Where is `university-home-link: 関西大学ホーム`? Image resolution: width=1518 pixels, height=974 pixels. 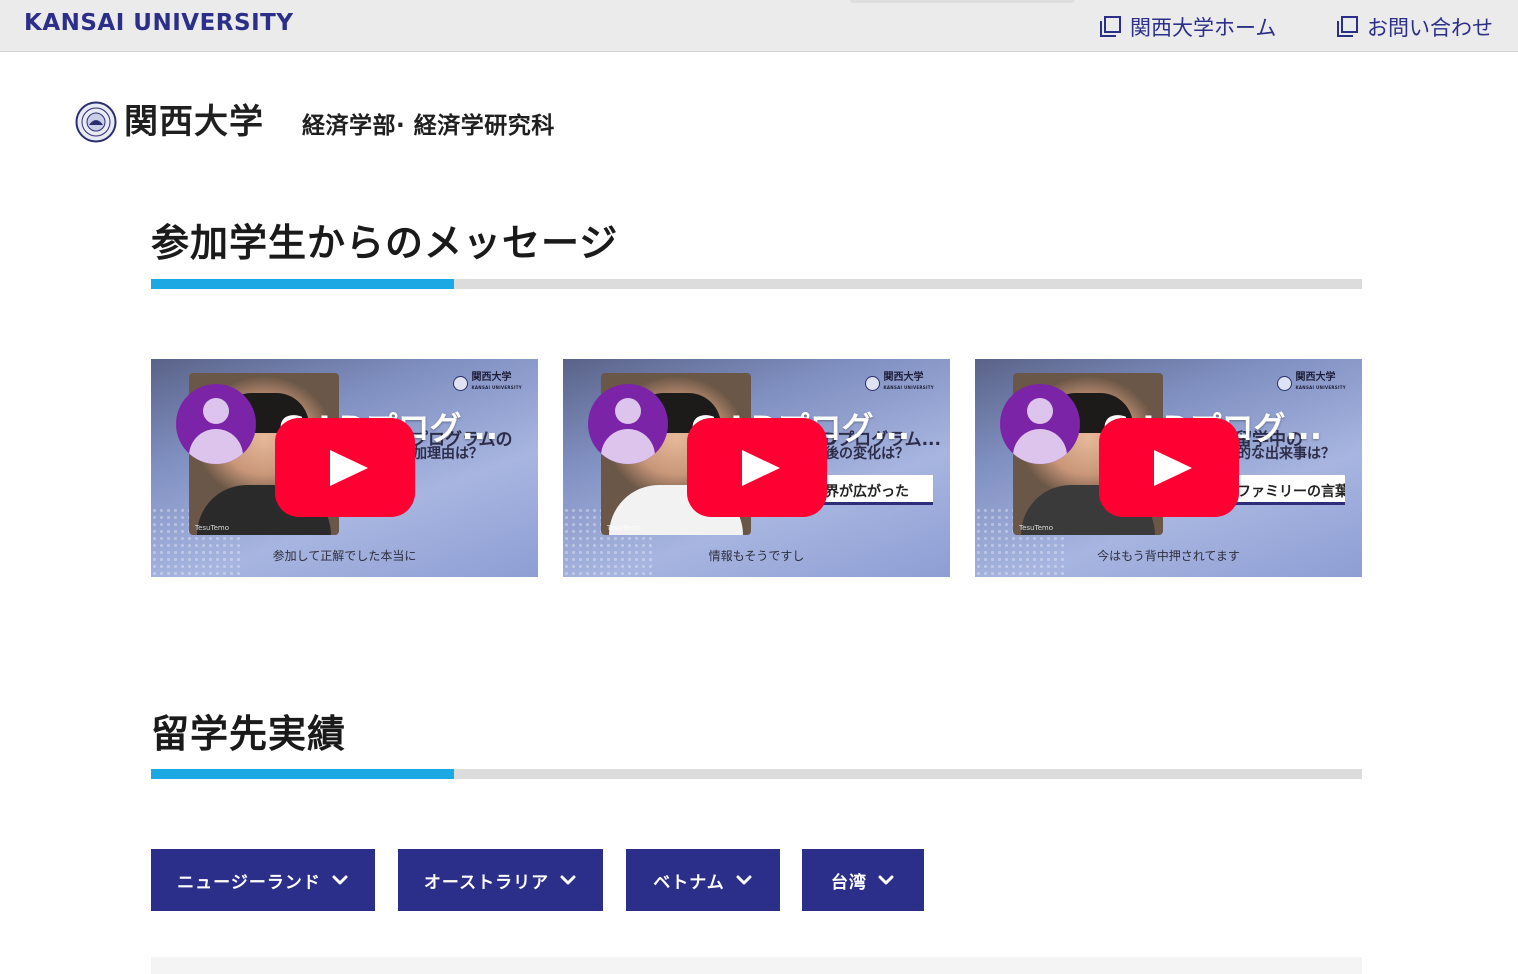 university-home-link: 関西大学ホーム is located at coordinates (1187, 27).